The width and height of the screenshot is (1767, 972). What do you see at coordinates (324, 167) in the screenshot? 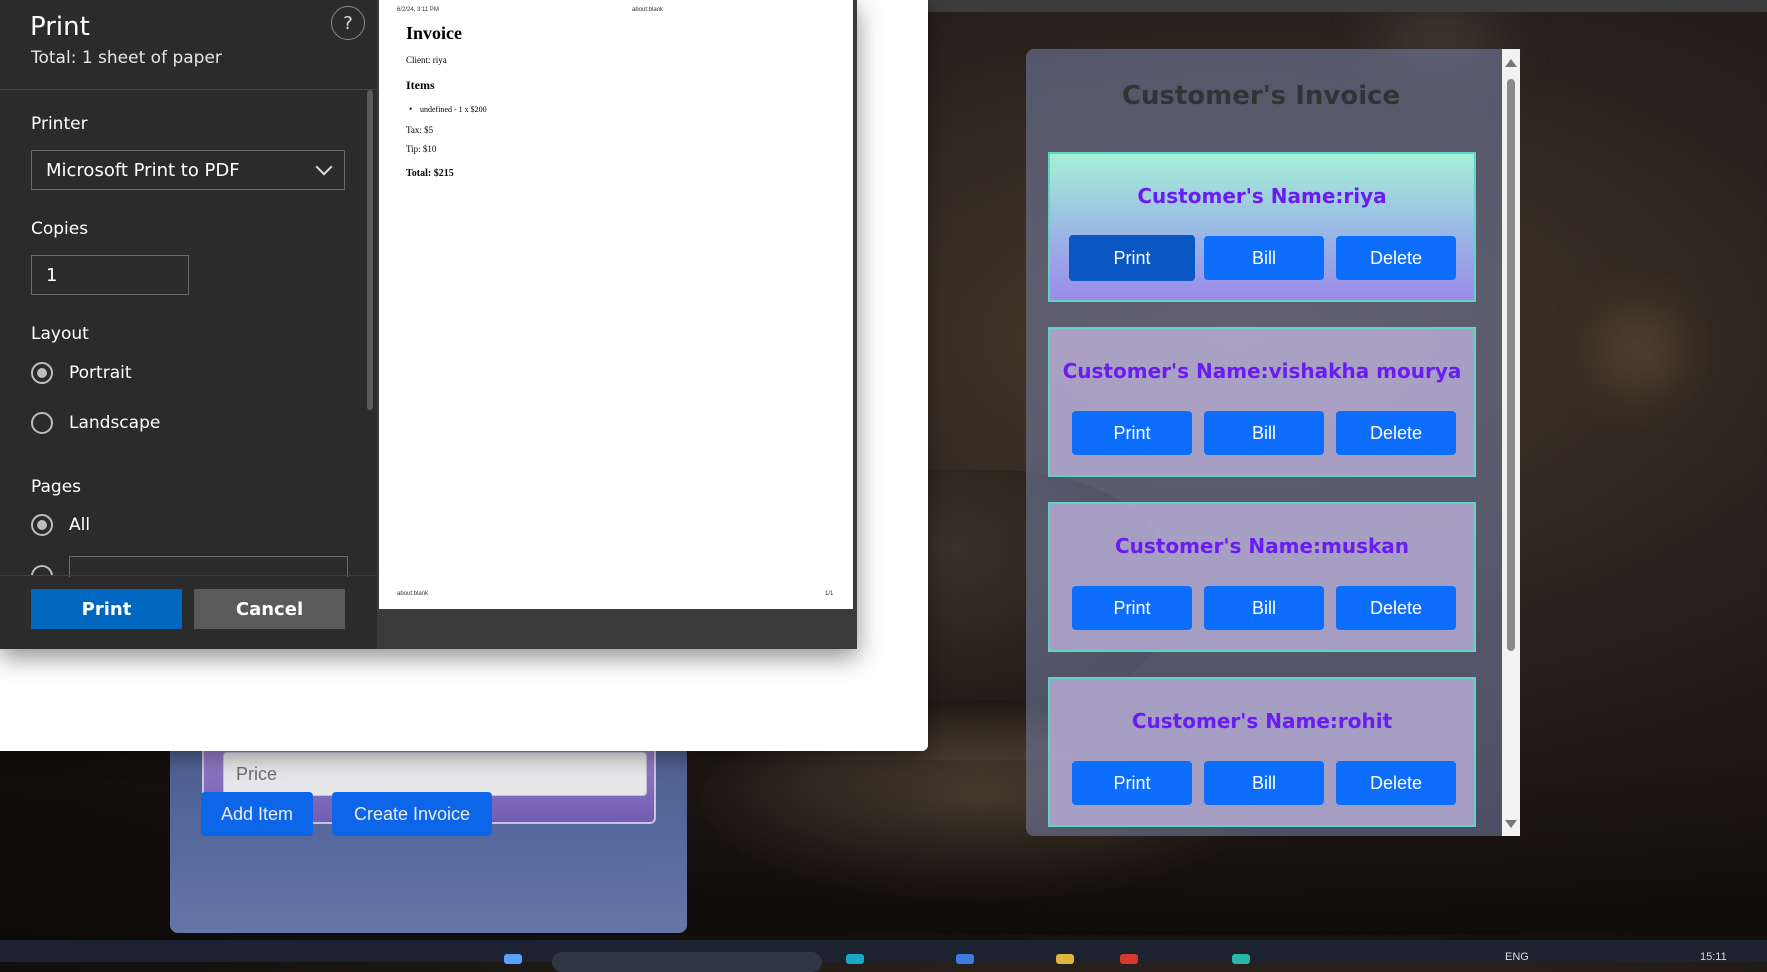
I see `chevron-down-icon` at bounding box center [324, 167].